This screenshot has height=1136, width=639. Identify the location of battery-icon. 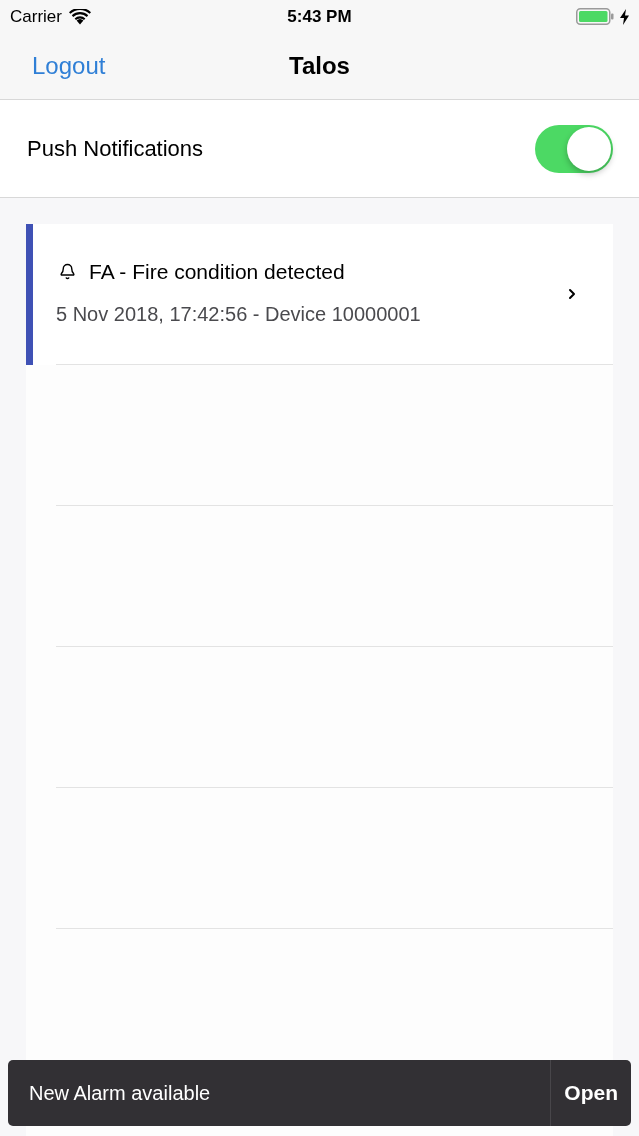
(595, 16).